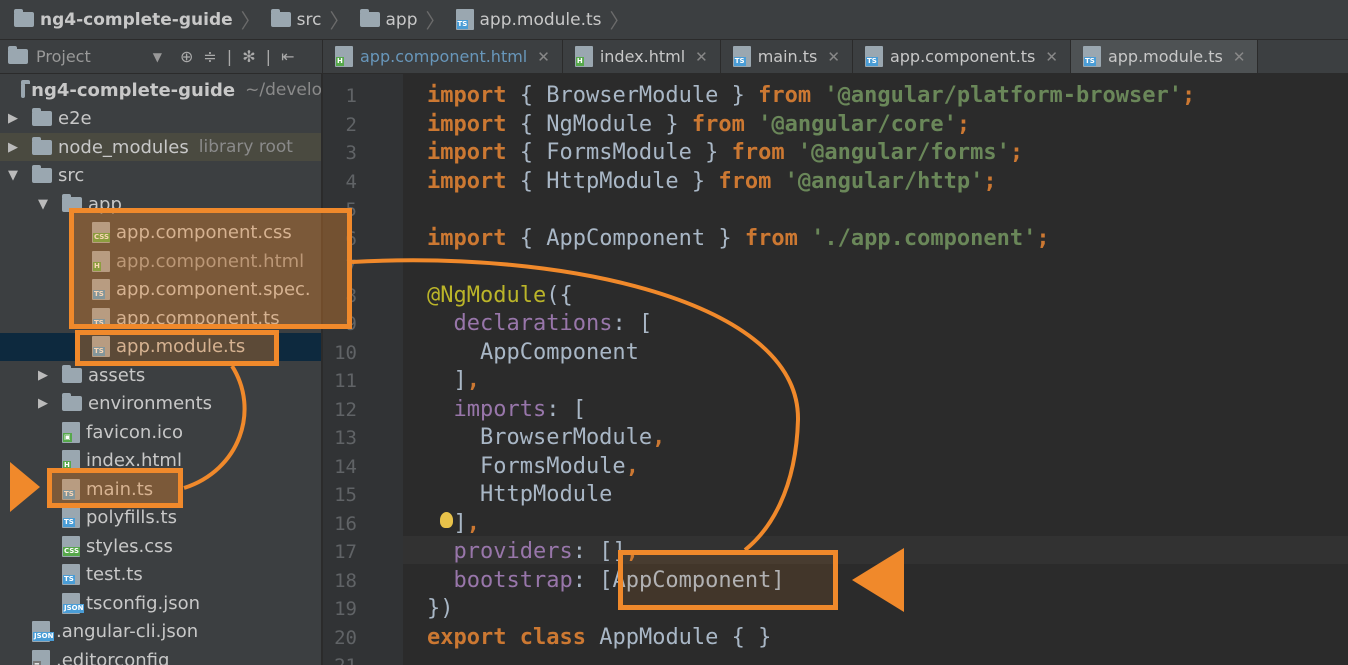  Describe the element at coordinates (533, 552) in the screenshot. I see `code-line: providers: [],` at that location.